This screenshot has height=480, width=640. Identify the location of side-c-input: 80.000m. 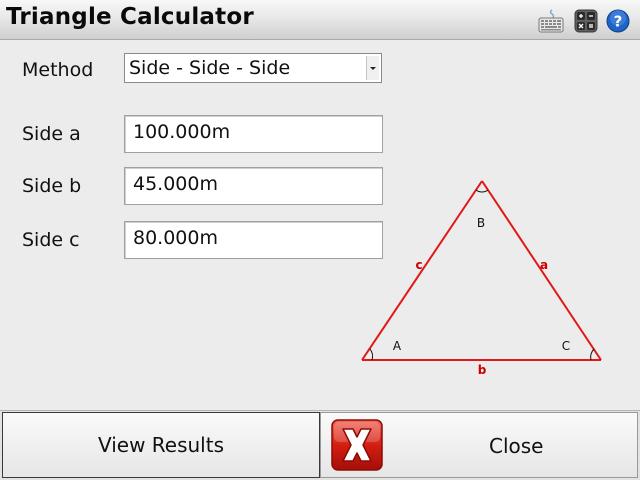
(253, 240).